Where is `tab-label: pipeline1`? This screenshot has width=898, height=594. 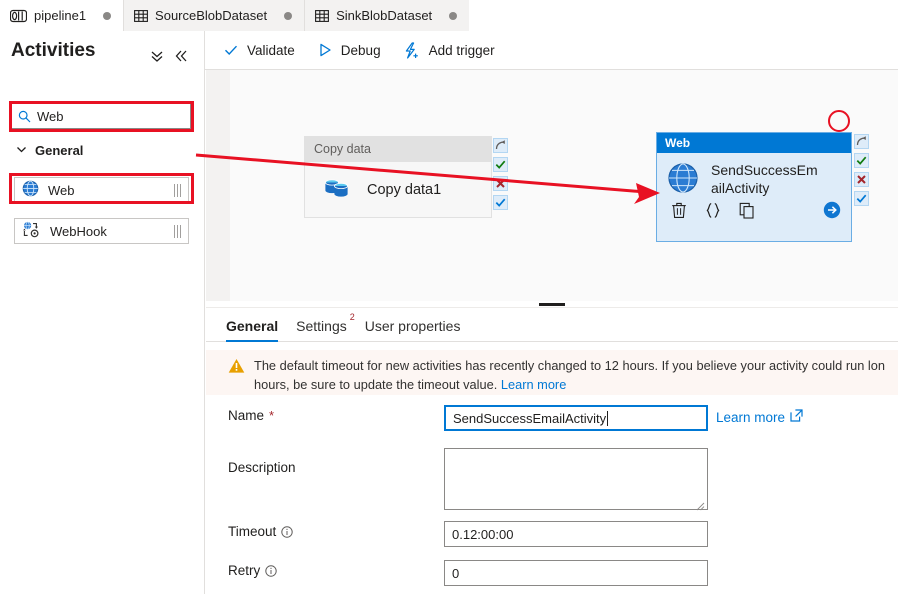
tab-label: pipeline1 is located at coordinates (60, 15).